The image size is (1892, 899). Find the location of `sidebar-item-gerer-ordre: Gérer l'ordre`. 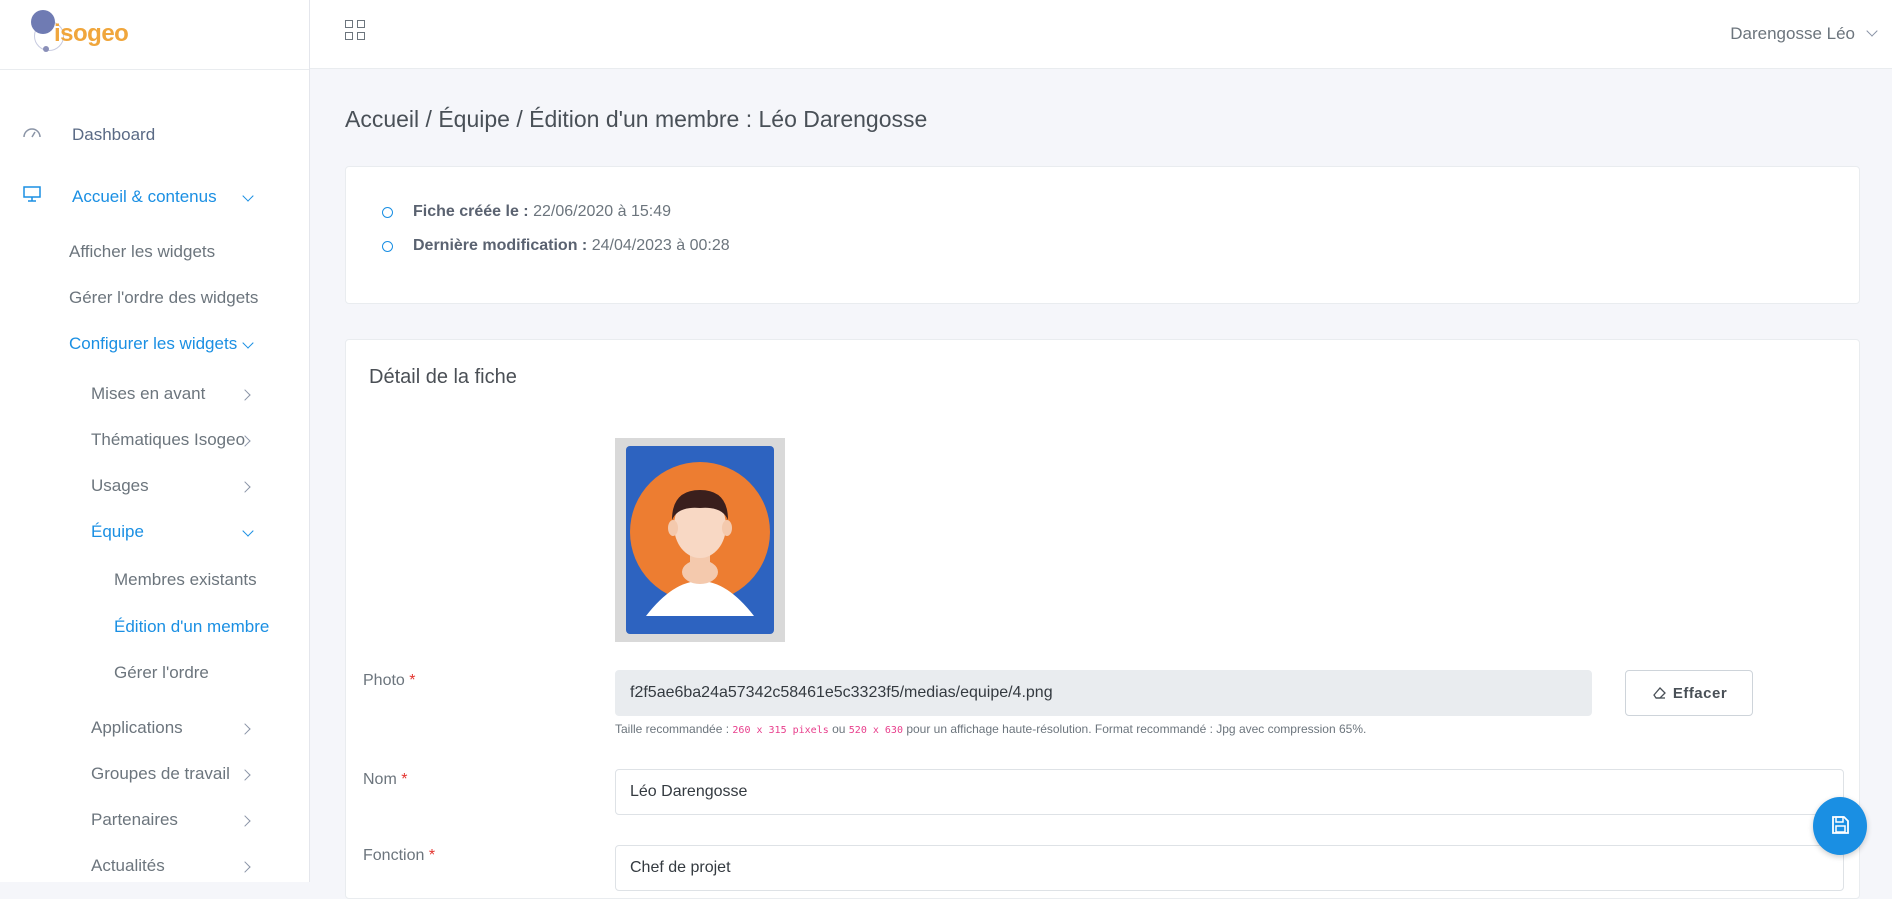

sidebar-item-gerer-ordre: Gérer l'ordre is located at coordinates (161, 673).